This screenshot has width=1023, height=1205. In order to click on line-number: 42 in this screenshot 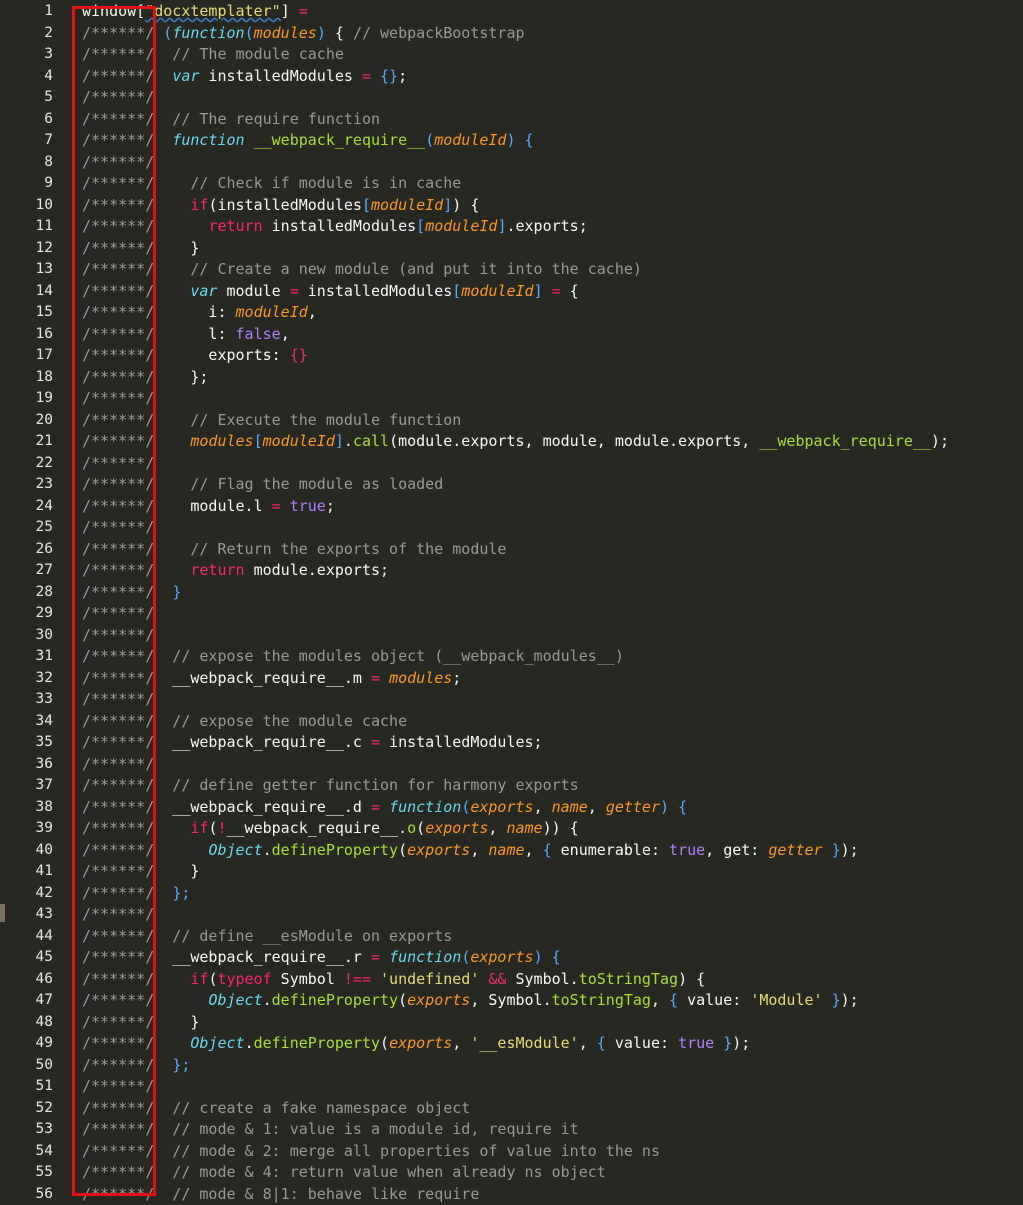, I will do `click(26, 894)`.